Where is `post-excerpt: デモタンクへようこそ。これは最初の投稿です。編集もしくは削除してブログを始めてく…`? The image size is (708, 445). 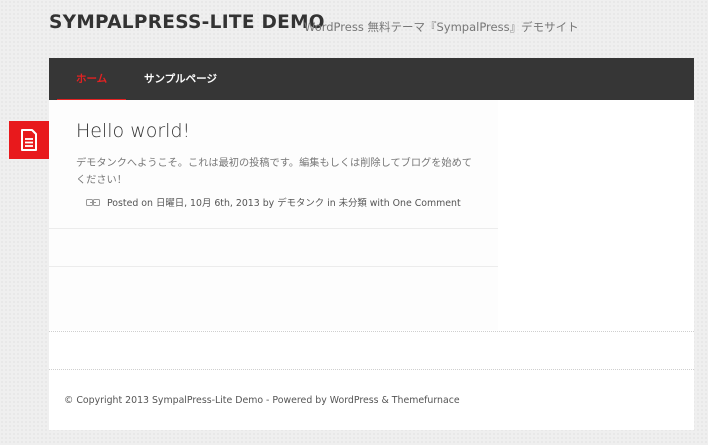
post-excerpt: デモタンクへようこそ。これは最初の投稿です。編集もしくは削除してブログを始めてく… is located at coordinates (274, 172).